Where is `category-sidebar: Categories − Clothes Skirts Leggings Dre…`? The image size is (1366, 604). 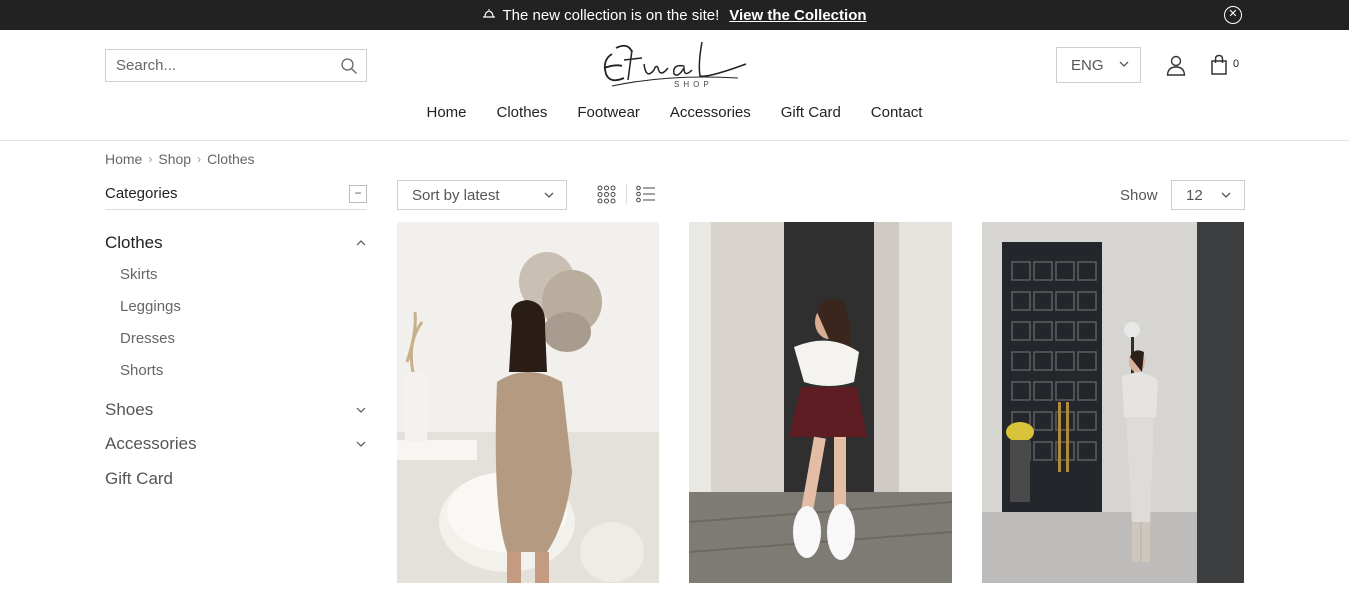
category-sidebar: Categories − Clothes Skirts Leggings Dre… is located at coordinates (236, 340).